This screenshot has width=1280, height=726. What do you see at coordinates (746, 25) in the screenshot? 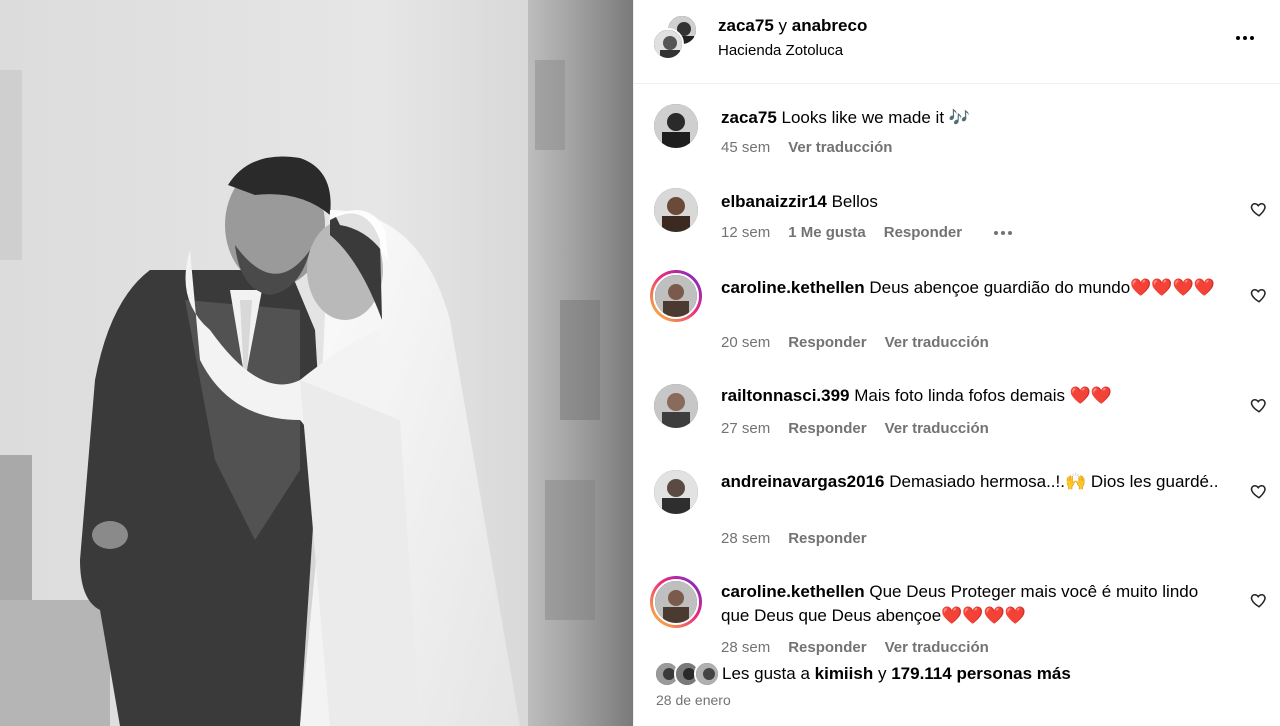
I see `author-link: zaca75` at bounding box center [746, 25].